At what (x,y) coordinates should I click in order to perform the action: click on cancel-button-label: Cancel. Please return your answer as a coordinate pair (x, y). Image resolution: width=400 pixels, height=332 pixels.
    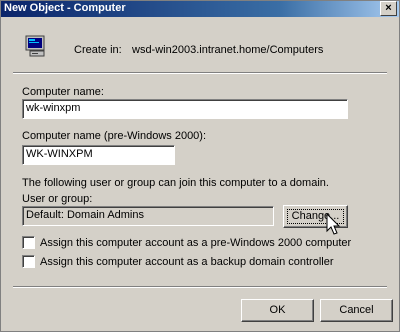
    Looking at the image, I should click on (356, 310).